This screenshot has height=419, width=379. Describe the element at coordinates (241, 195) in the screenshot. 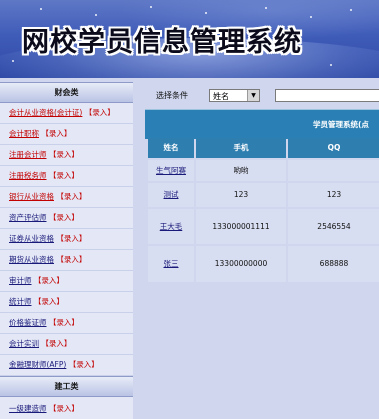

I see `phone-cell: 123` at that location.